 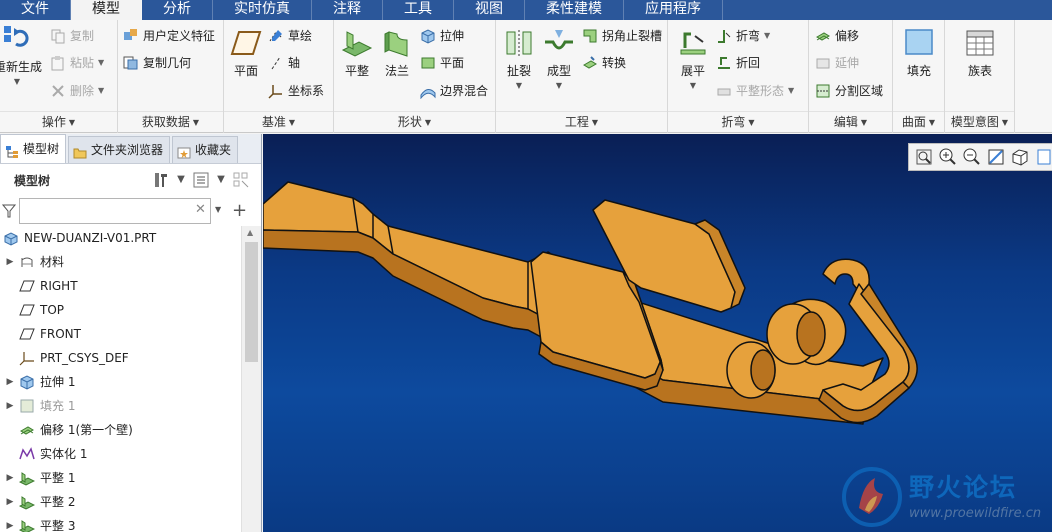 What do you see at coordinates (115, 211) in the screenshot?
I see `search-input` at bounding box center [115, 211].